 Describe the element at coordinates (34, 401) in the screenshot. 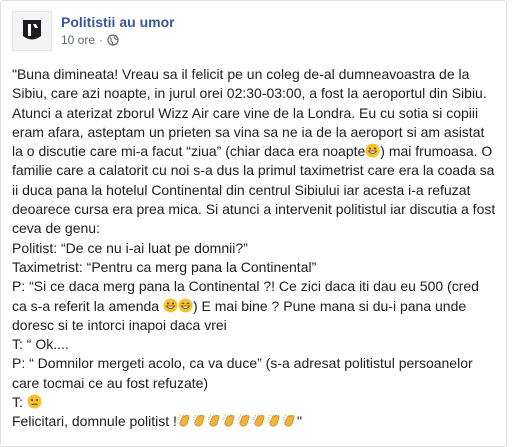

I see `confused-face-icon` at that location.